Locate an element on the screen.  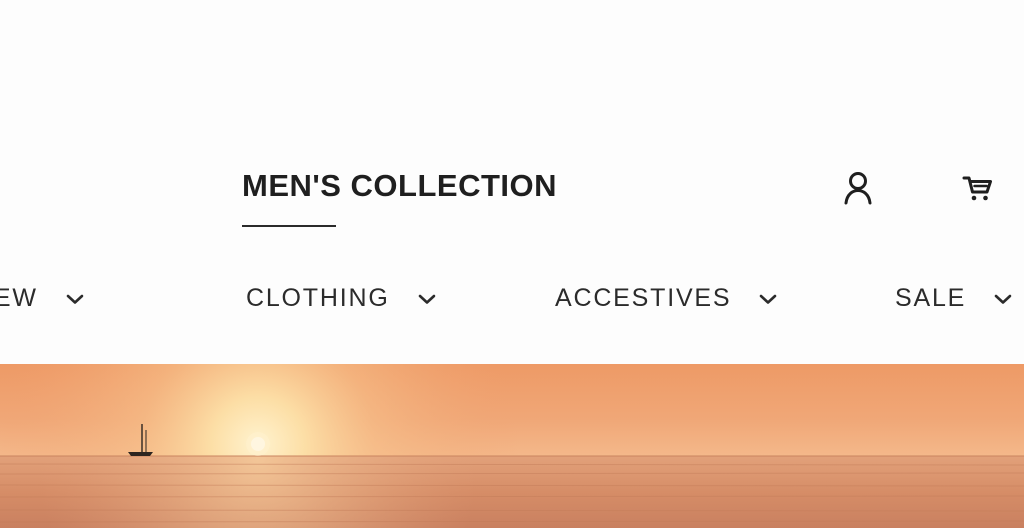
account-button is located at coordinates (858, 188).